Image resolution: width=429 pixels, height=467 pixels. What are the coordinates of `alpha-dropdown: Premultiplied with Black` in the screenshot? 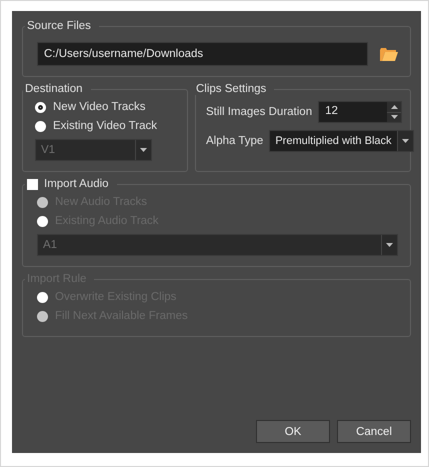 It's located at (341, 141).